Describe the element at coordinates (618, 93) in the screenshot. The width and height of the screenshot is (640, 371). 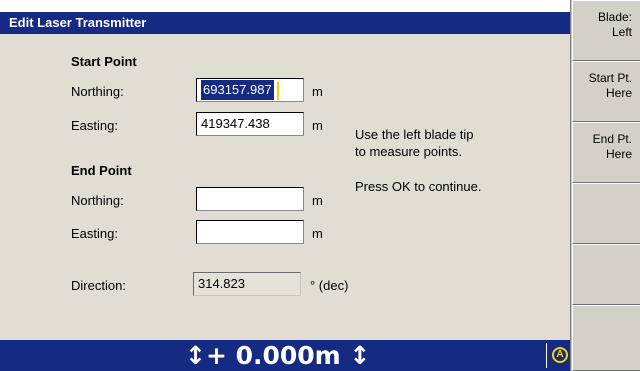
I see `start-pt-line2: Here` at that location.